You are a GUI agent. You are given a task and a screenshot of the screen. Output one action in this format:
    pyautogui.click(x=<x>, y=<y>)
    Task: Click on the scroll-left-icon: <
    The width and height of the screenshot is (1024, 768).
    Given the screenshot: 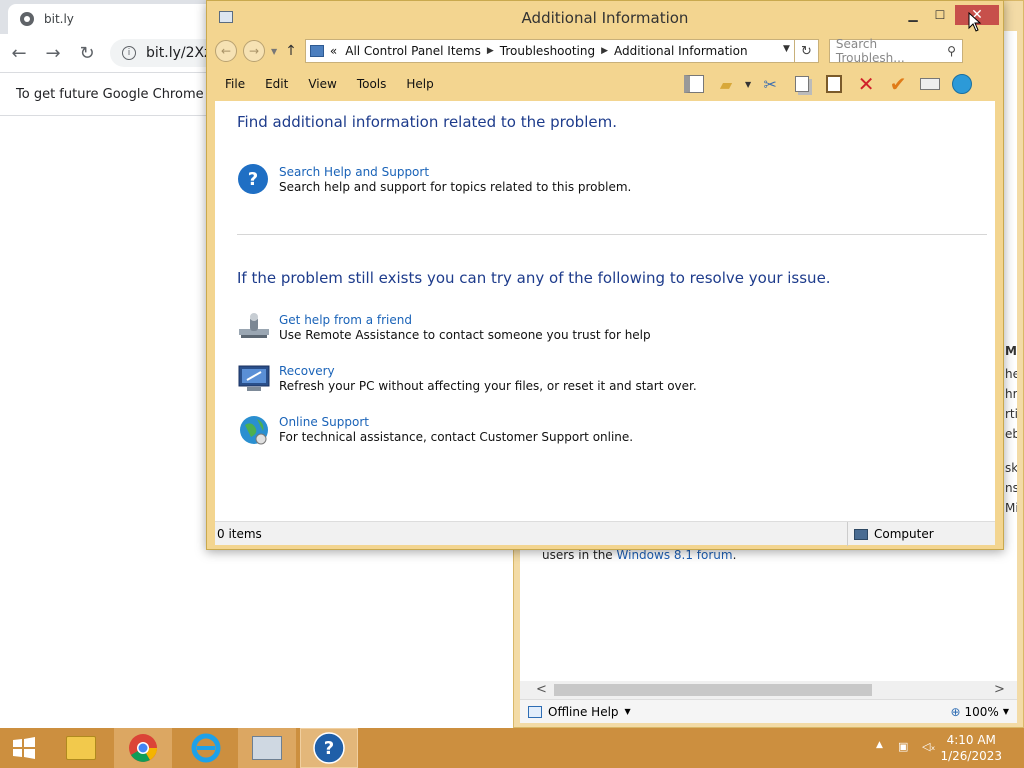 What is the action you would take?
    pyautogui.click(x=541, y=689)
    